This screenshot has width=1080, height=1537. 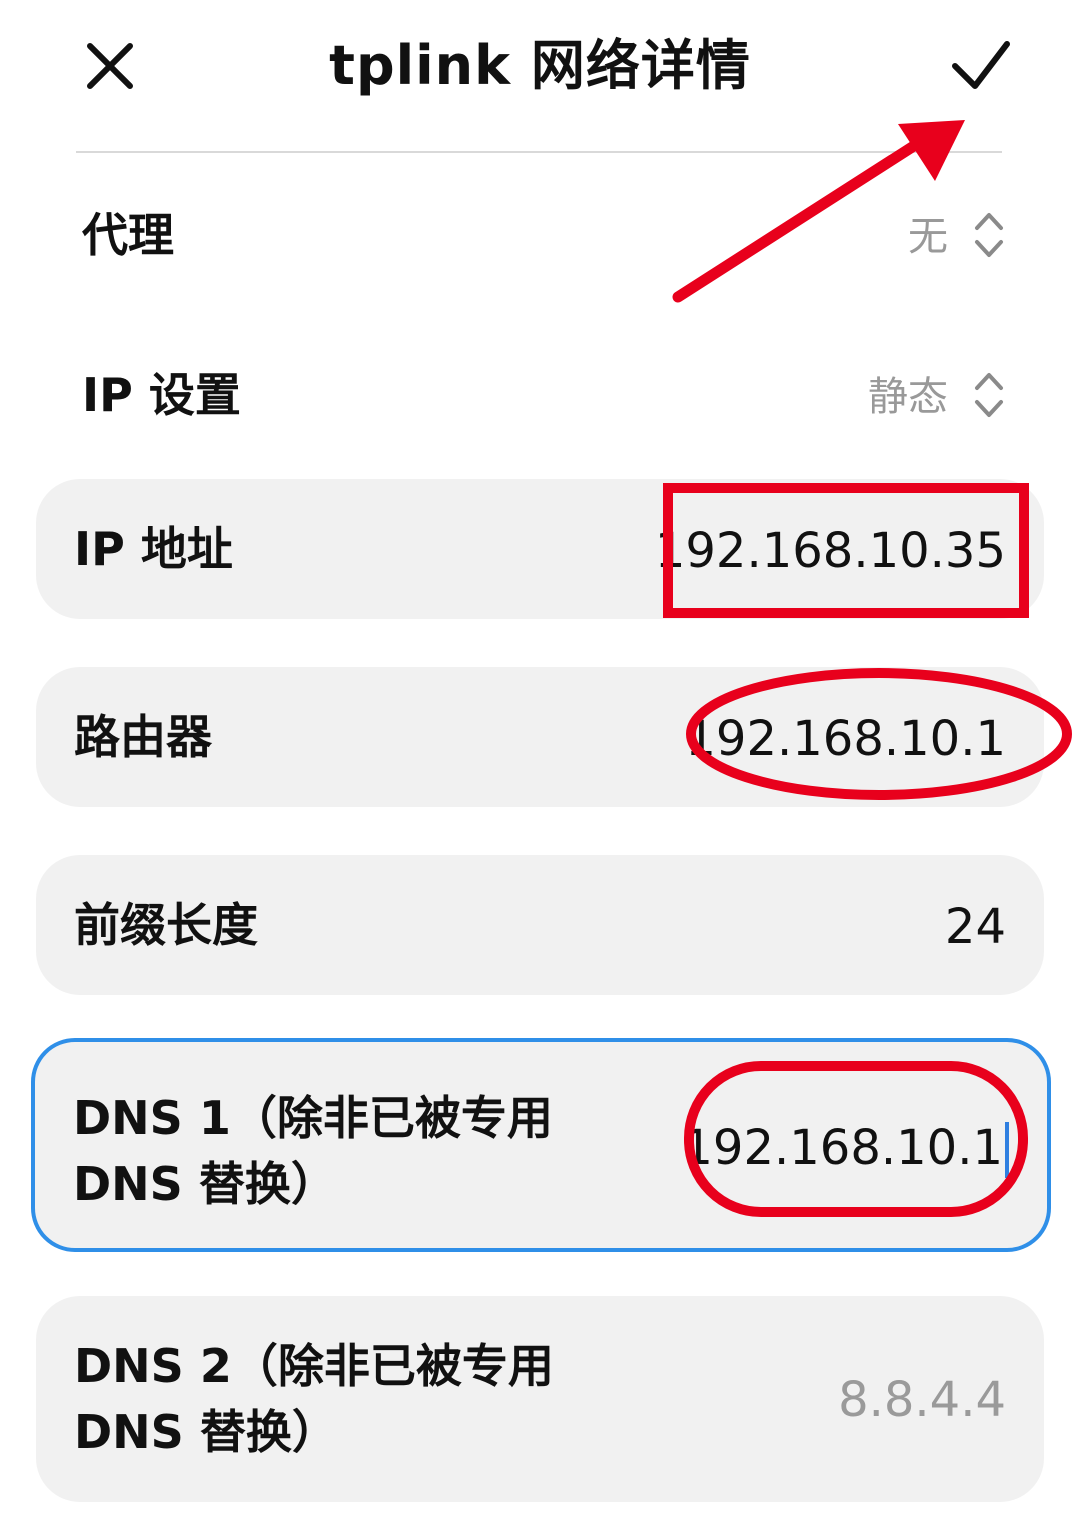 What do you see at coordinates (166, 925) in the screenshot?
I see `prefix-length-label: 前缀长度` at bounding box center [166, 925].